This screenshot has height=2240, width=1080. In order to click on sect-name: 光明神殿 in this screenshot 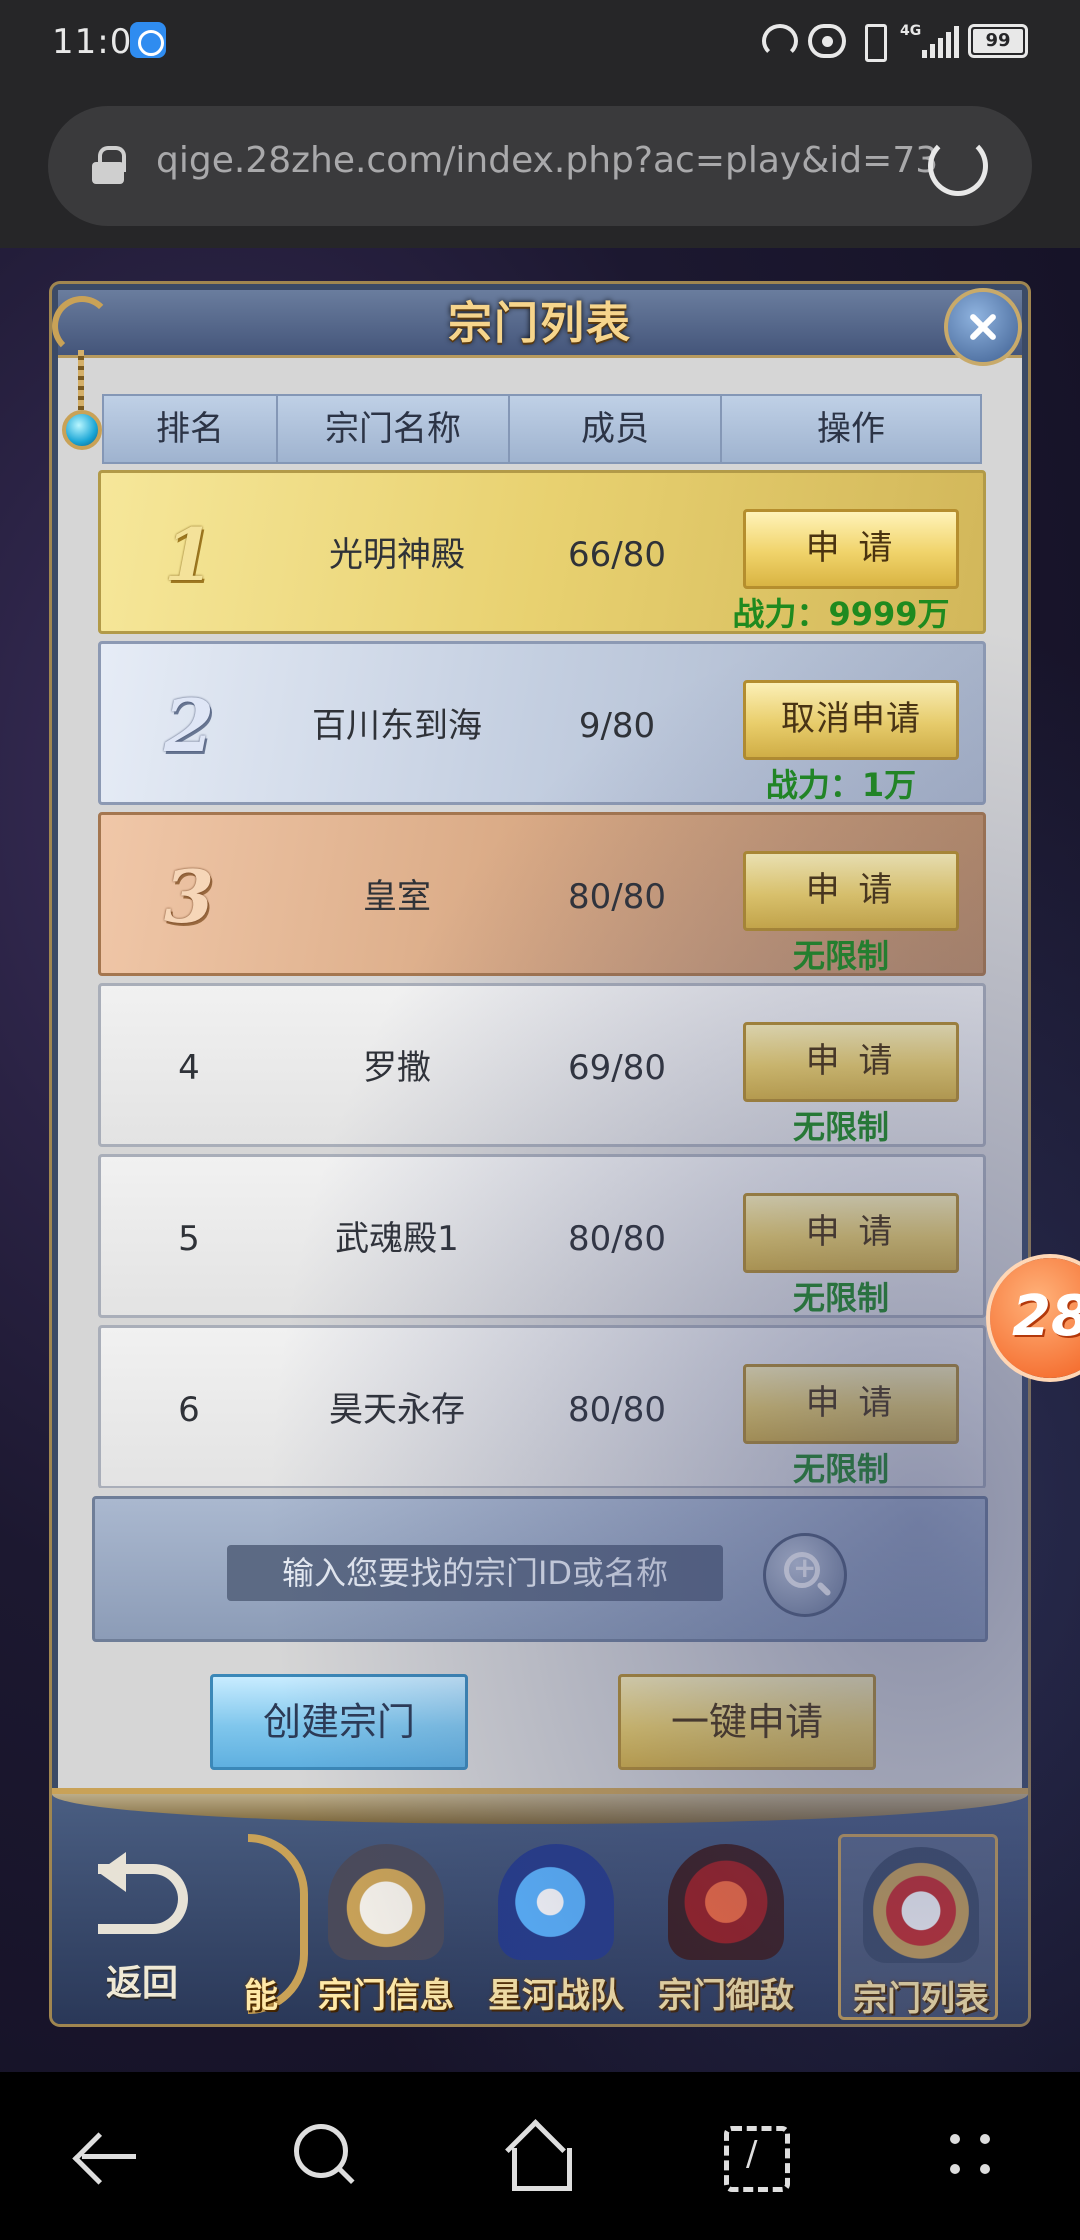, I will do `click(397, 555)`.